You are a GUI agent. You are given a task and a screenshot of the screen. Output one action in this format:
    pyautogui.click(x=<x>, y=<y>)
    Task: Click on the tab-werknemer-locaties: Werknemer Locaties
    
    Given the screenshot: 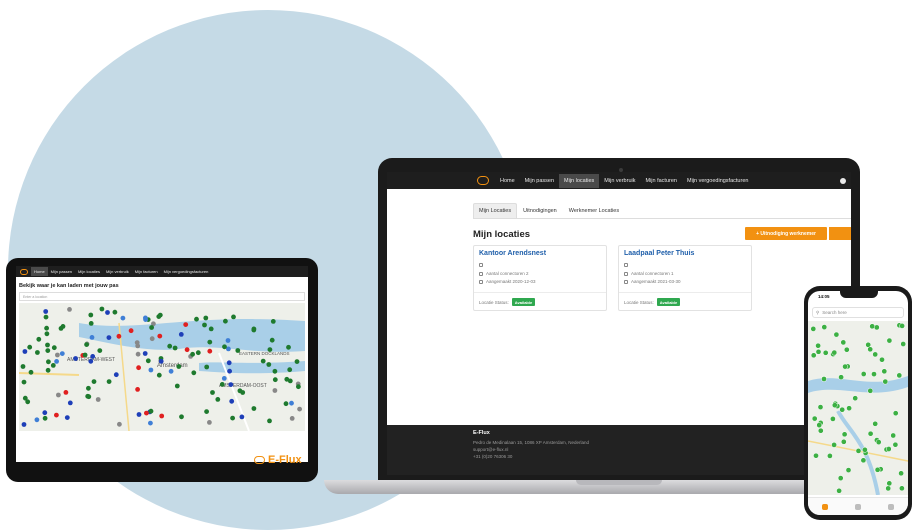 What is the action you would take?
    pyautogui.click(x=594, y=210)
    